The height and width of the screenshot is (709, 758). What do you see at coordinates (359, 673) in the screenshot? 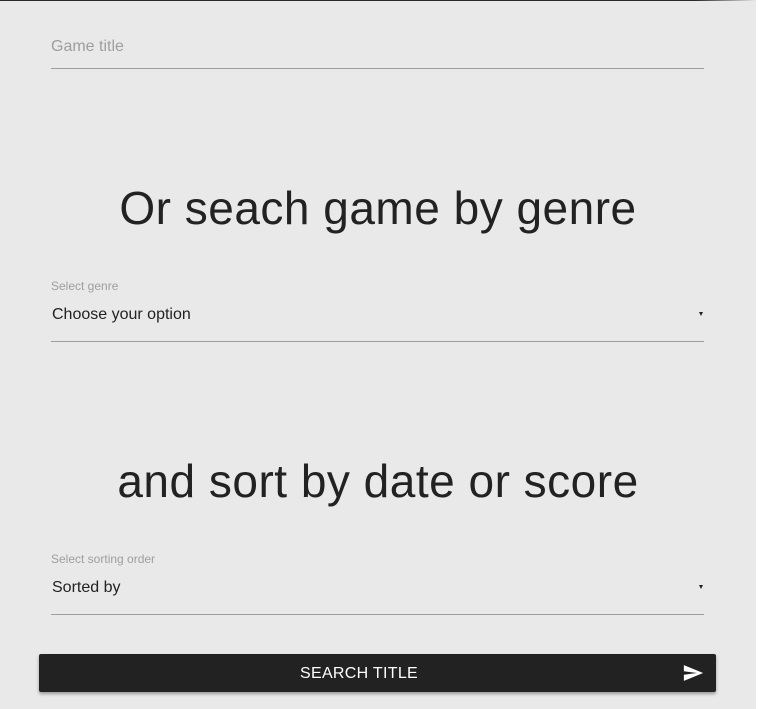
I see `search-button-label: SEARCH TITLE` at bounding box center [359, 673].